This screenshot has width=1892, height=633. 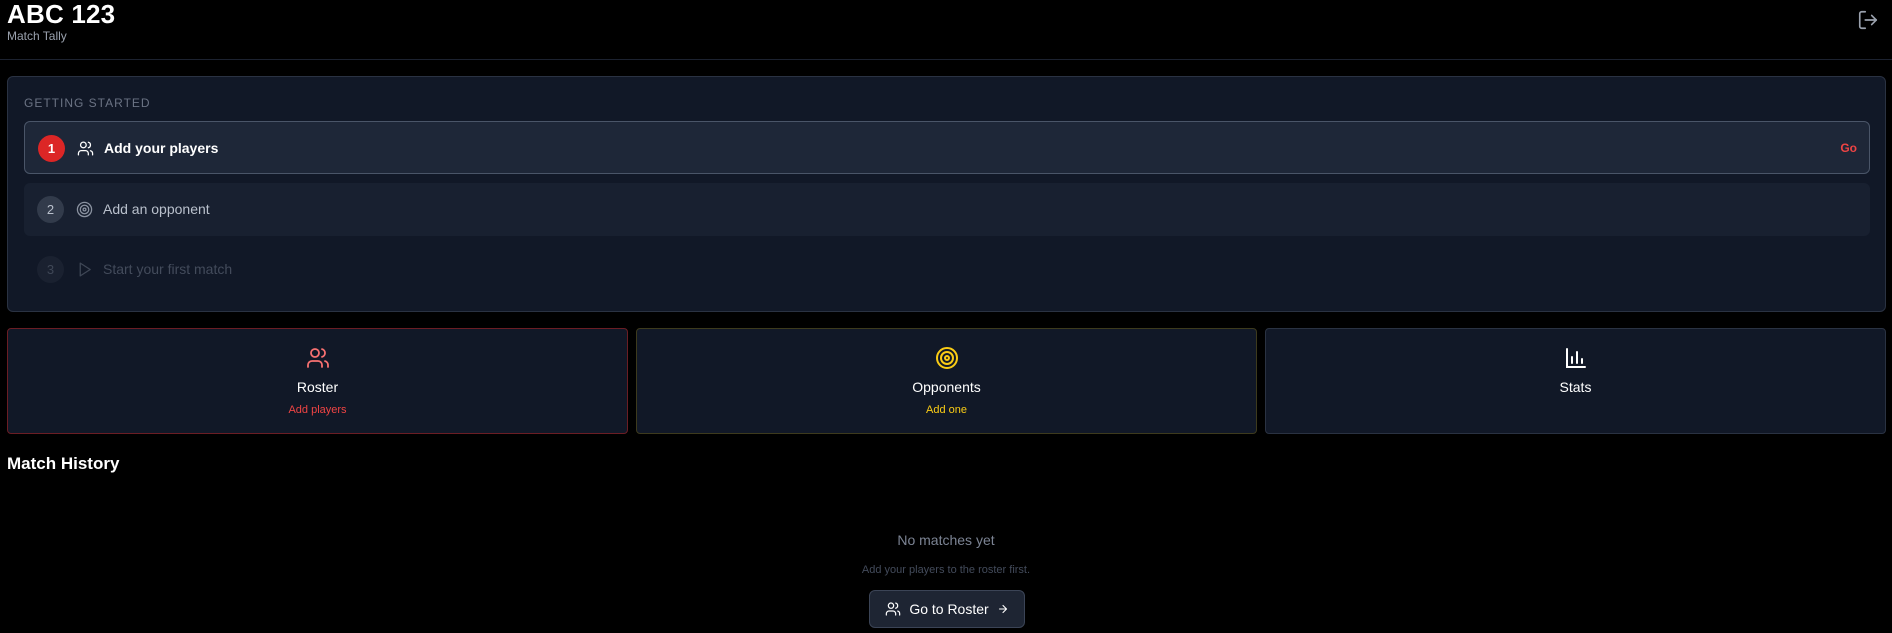 What do you see at coordinates (84, 269) in the screenshot?
I see `play-icon` at bounding box center [84, 269].